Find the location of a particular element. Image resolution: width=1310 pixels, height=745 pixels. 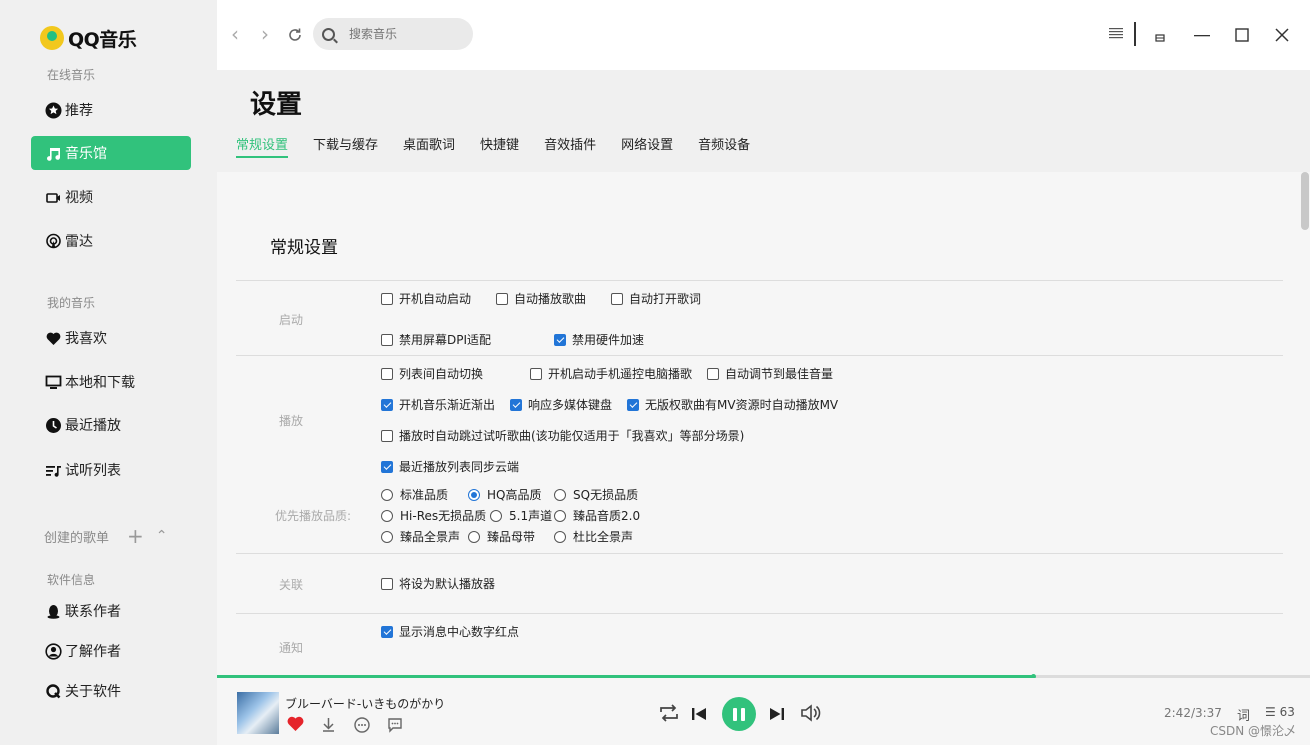

maximize-icon is located at coordinates (1242, 36).